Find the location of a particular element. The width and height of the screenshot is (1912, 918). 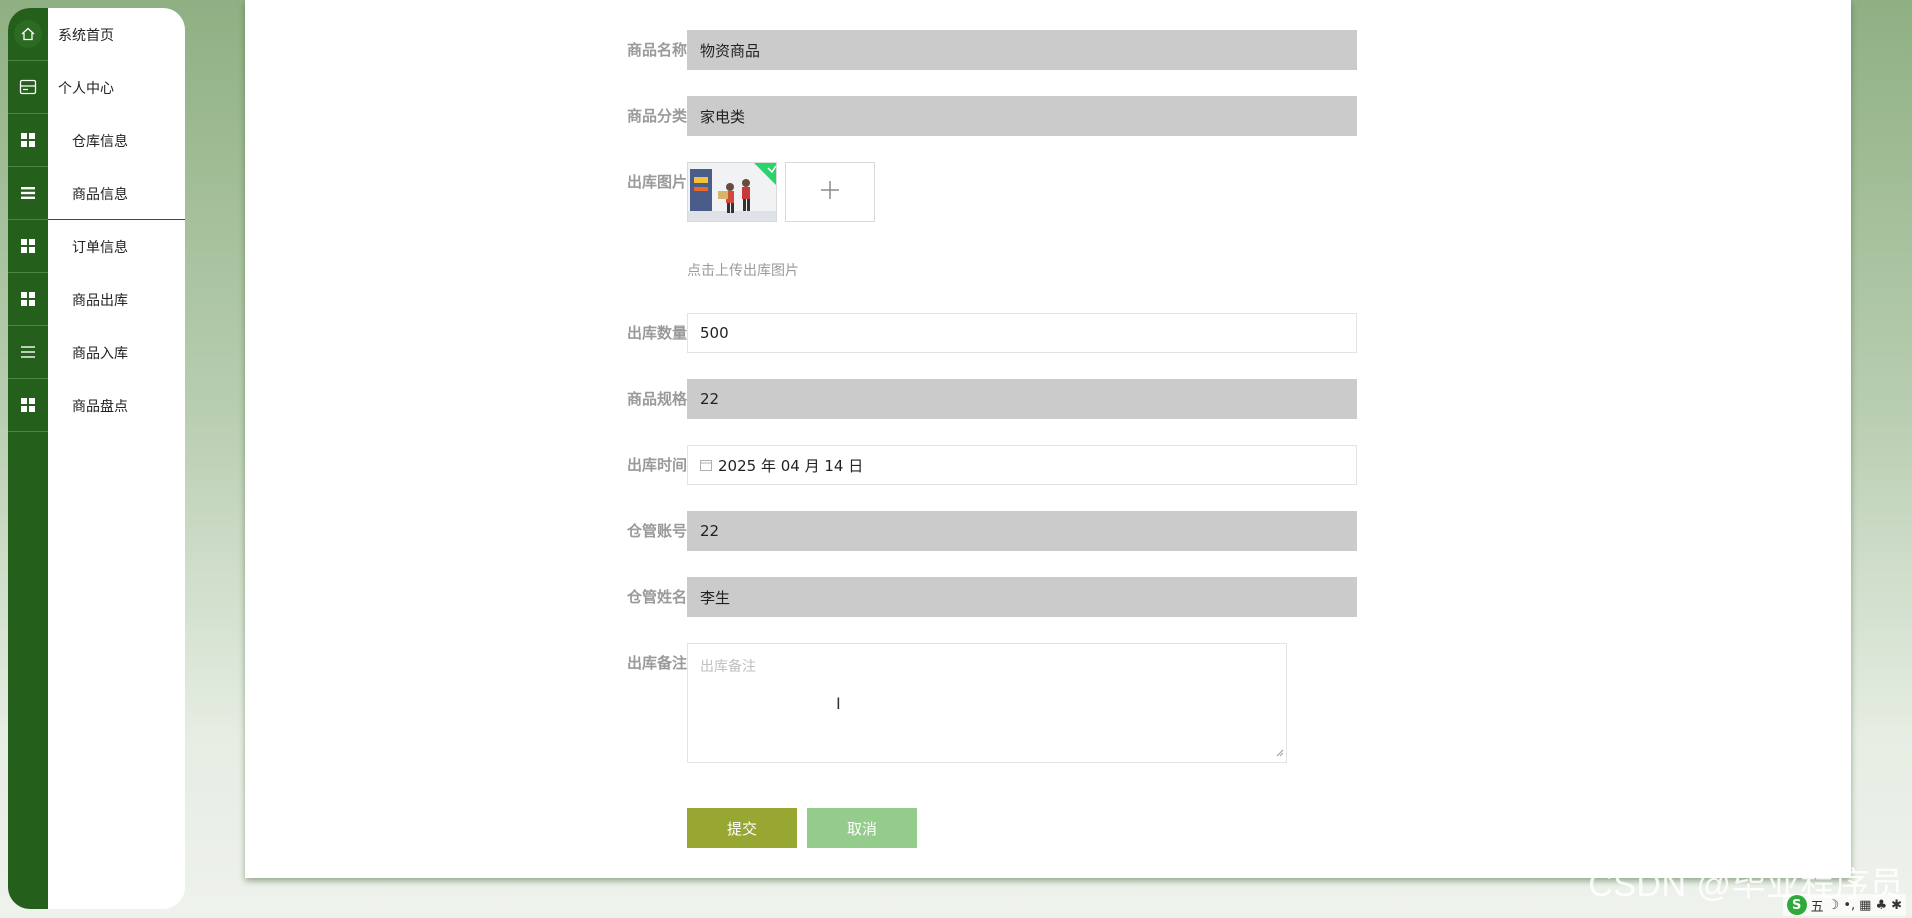

field-value: 2025 年 04 月 14 日 is located at coordinates (791, 465).